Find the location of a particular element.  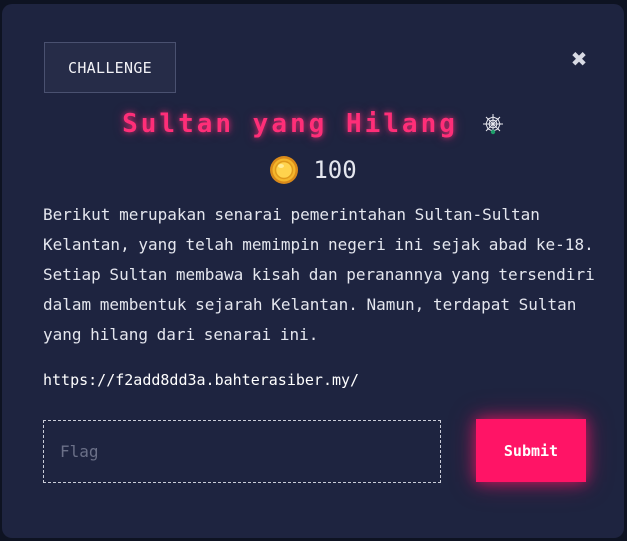

title-row: Sultan yang Hilang is located at coordinates (313, 124).